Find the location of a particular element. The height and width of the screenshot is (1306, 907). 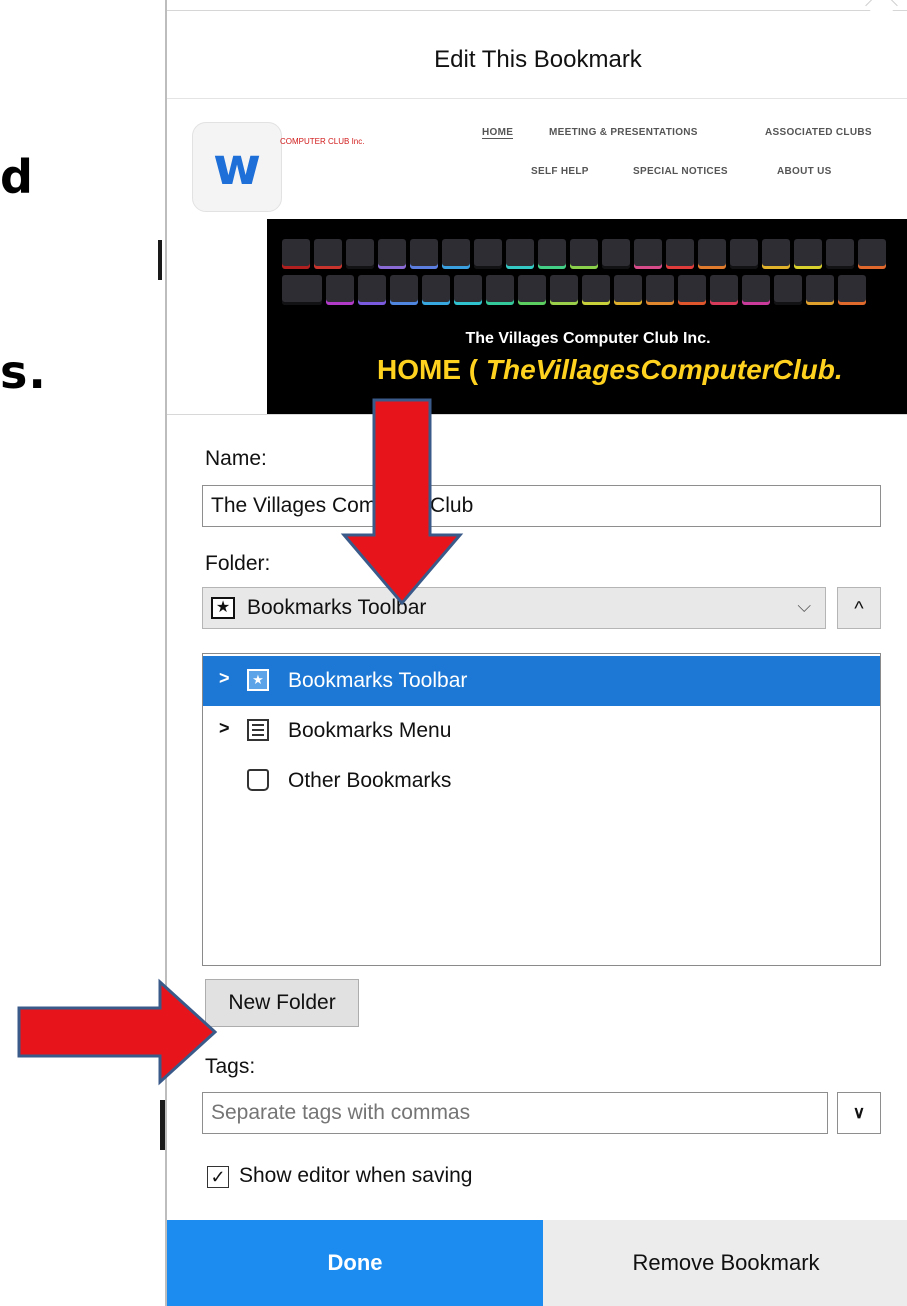

logo-letter: w is located at coordinates (237, 167).